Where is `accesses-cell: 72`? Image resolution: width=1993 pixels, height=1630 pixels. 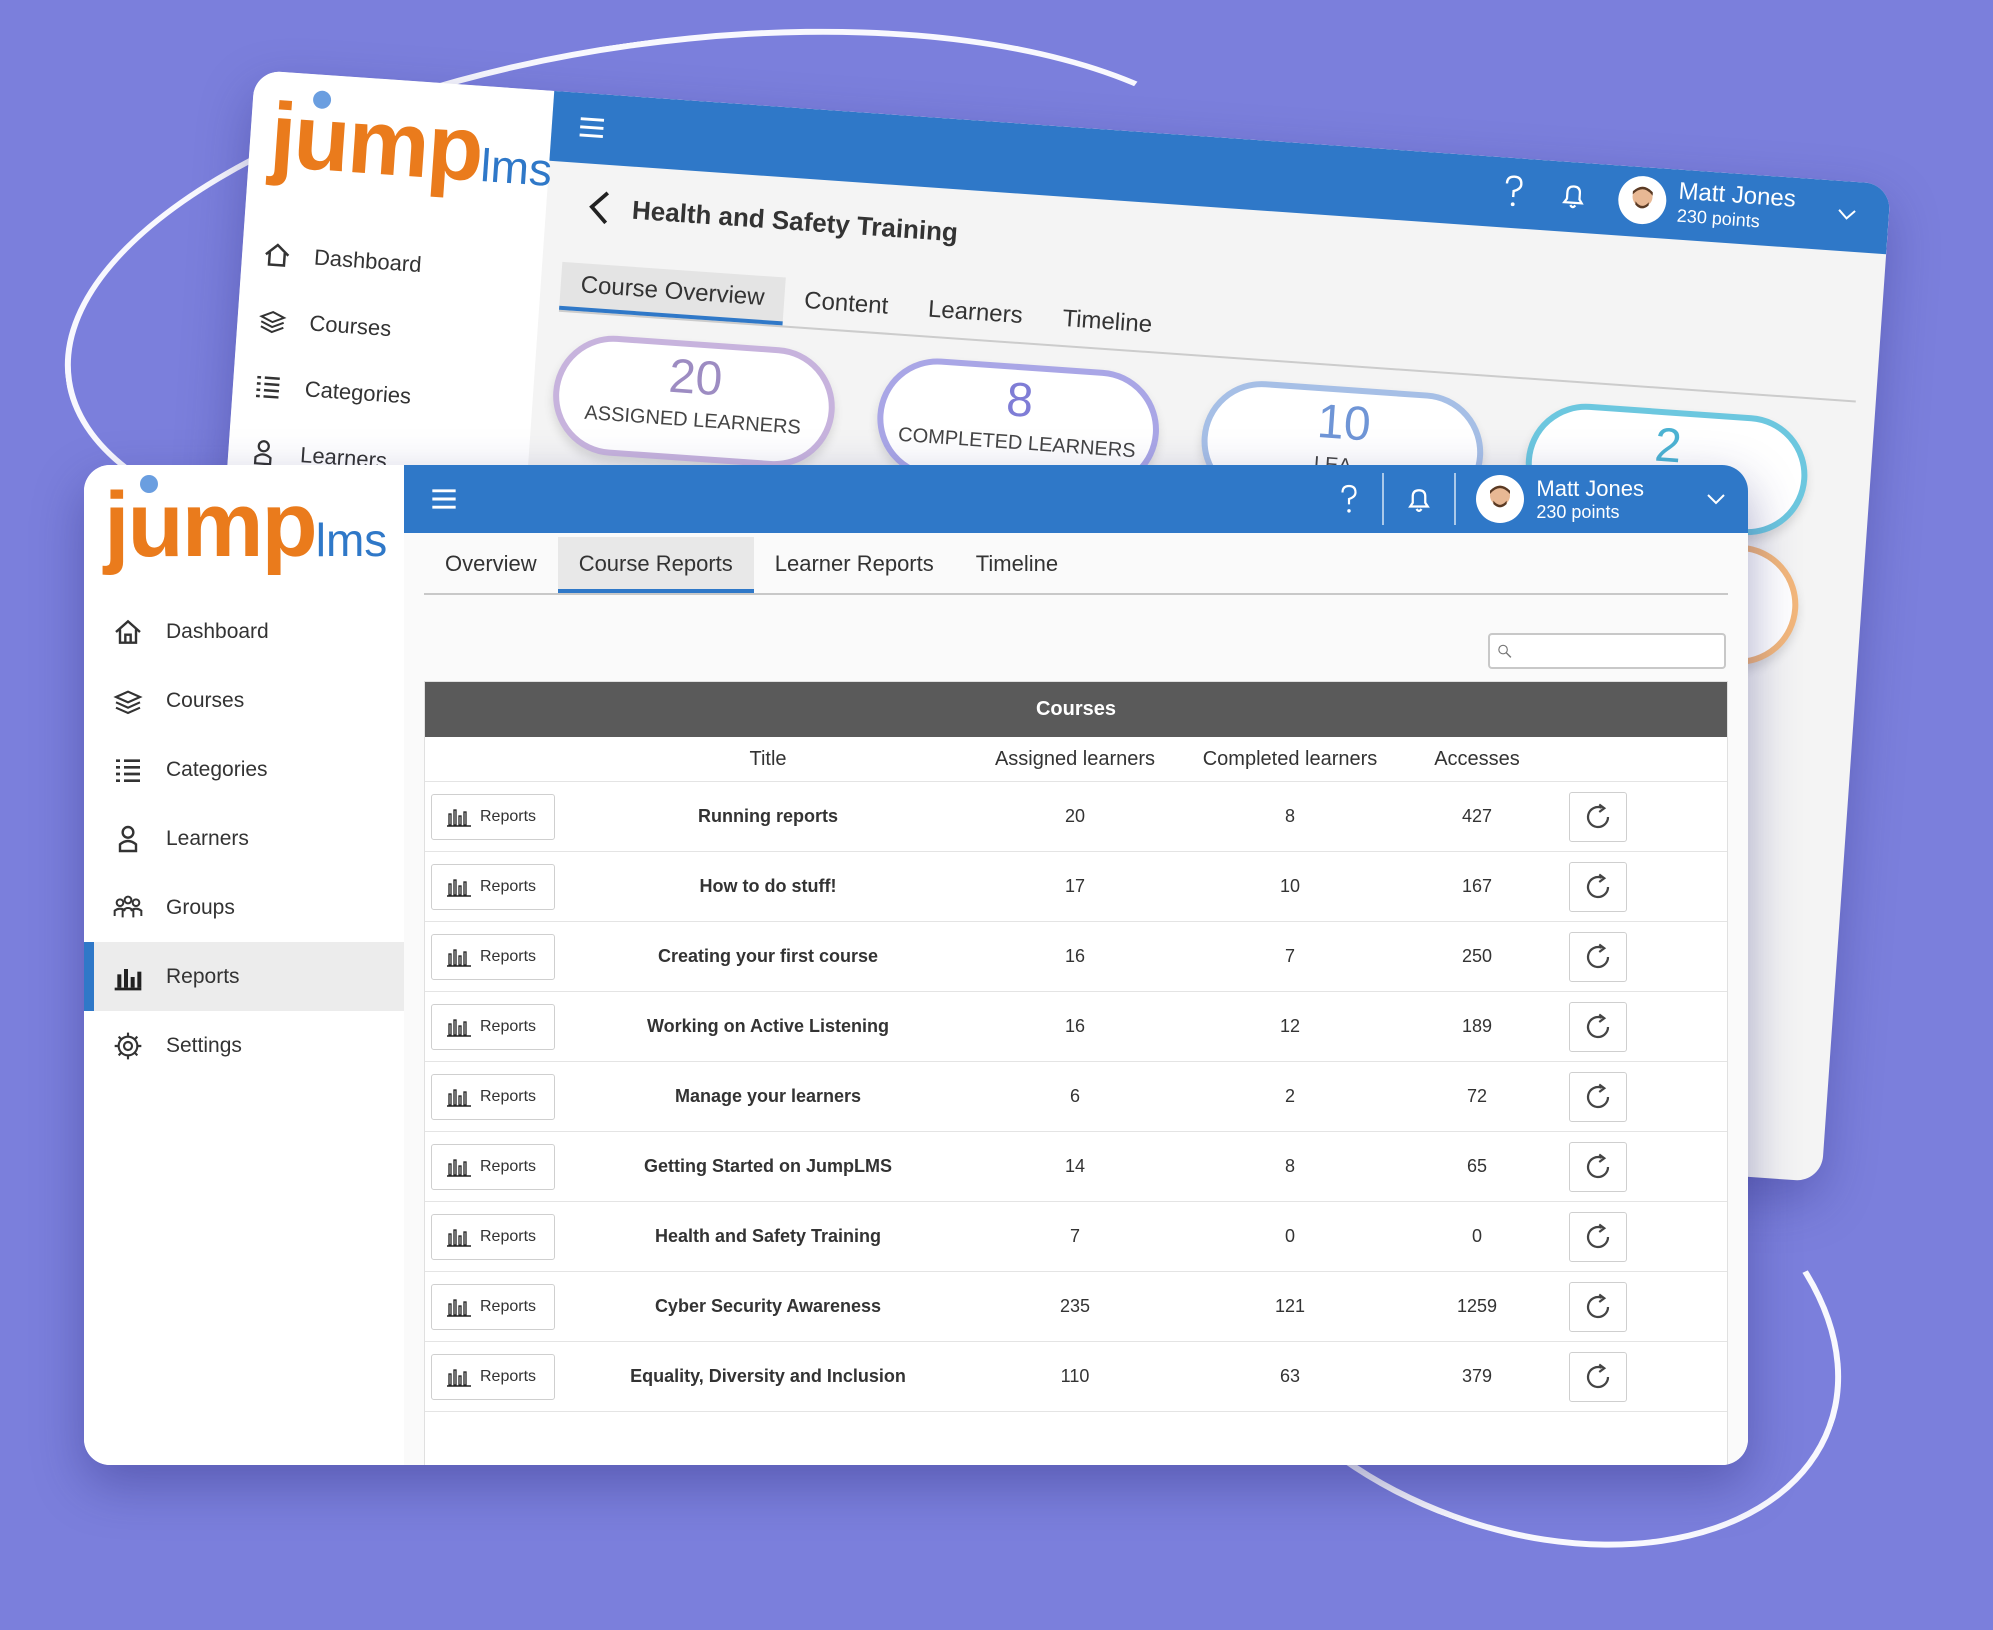 accesses-cell: 72 is located at coordinates (1477, 1096).